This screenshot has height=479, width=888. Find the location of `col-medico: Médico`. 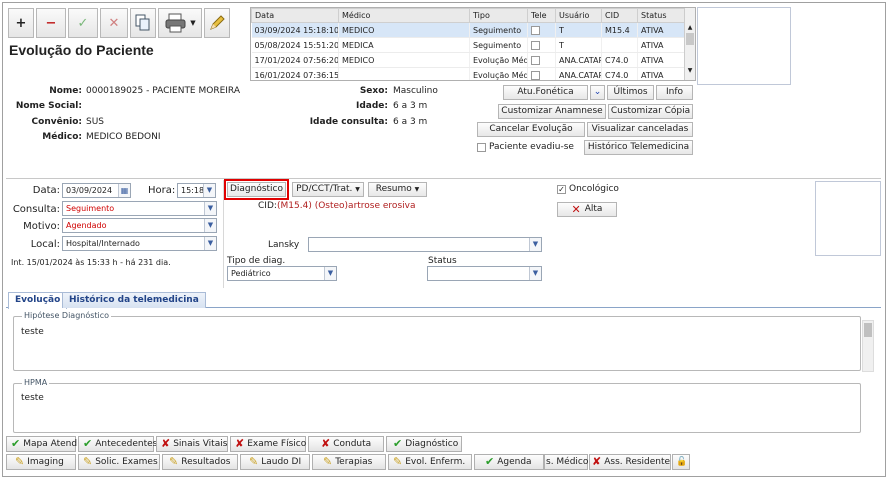

col-medico: Médico is located at coordinates (404, 15).